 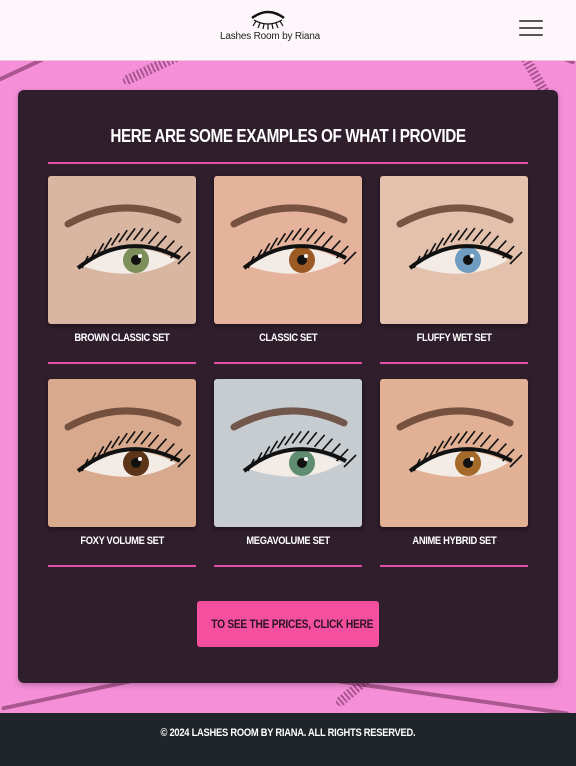 I want to click on section-title: HERE ARE SOME EXAMPLES OF WHAT I PROVIDE, so click(x=288, y=136).